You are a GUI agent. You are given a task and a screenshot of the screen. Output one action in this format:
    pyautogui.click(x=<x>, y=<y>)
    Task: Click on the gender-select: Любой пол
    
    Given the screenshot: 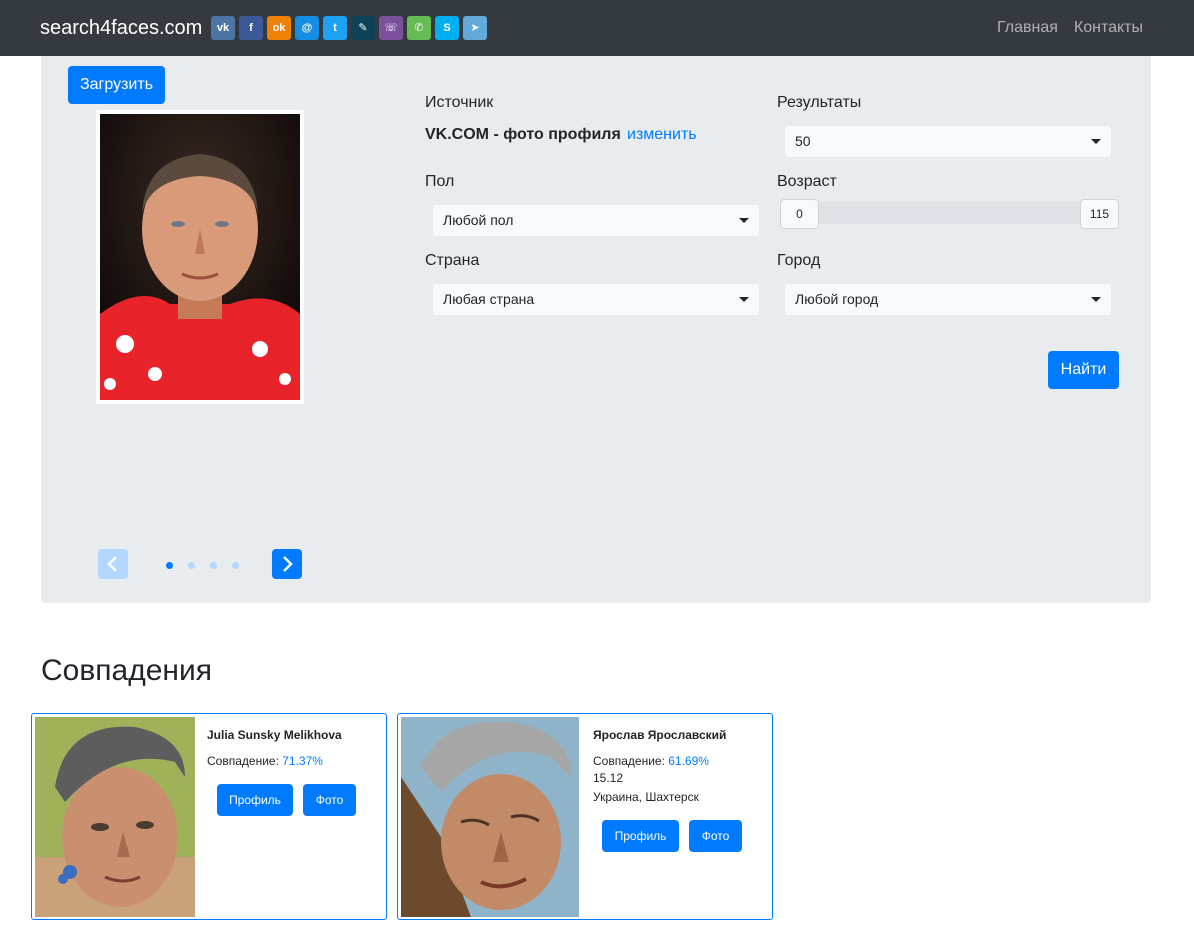 What is the action you would take?
    pyautogui.click(x=596, y=220)
    